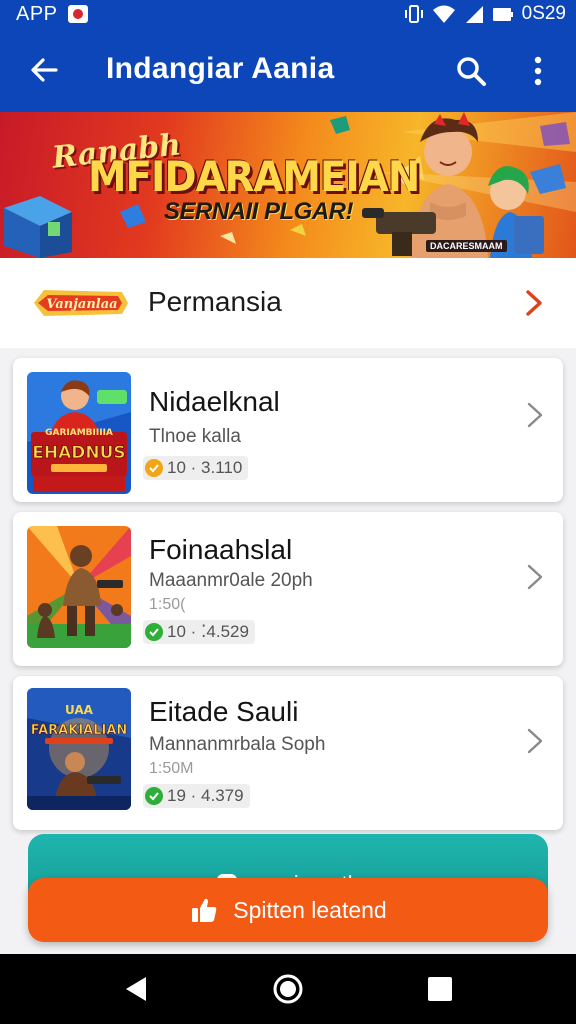 Image resolution: width=576 pixels, height=1024 pixels. I want to click on search-button, so click(471, 71).